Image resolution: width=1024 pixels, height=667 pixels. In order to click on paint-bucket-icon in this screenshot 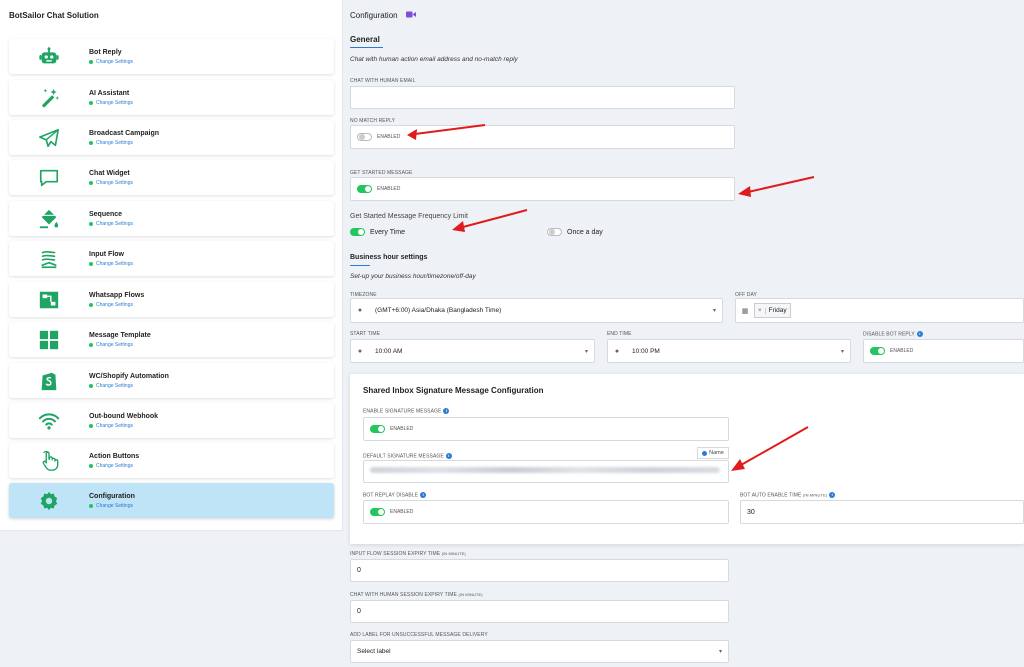, I will do `click(49, 219)`.